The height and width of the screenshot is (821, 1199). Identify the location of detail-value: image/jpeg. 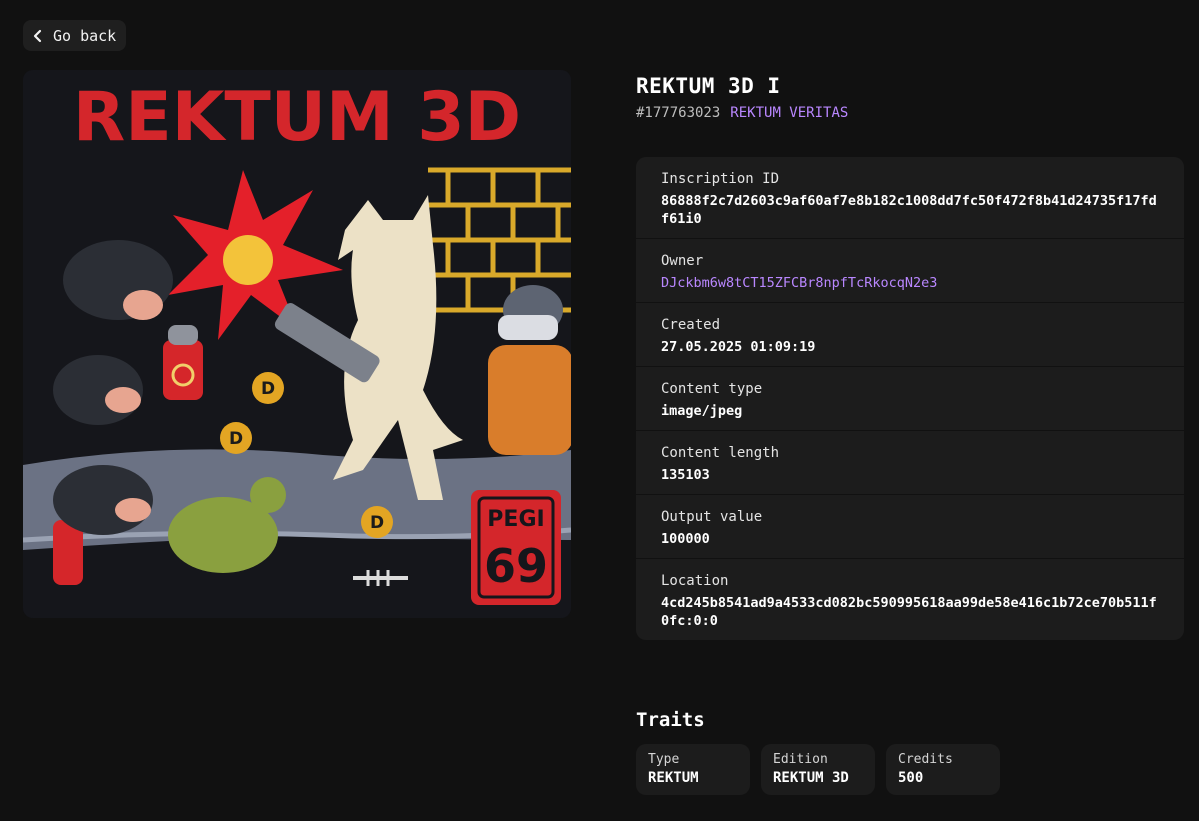
(702, 411).